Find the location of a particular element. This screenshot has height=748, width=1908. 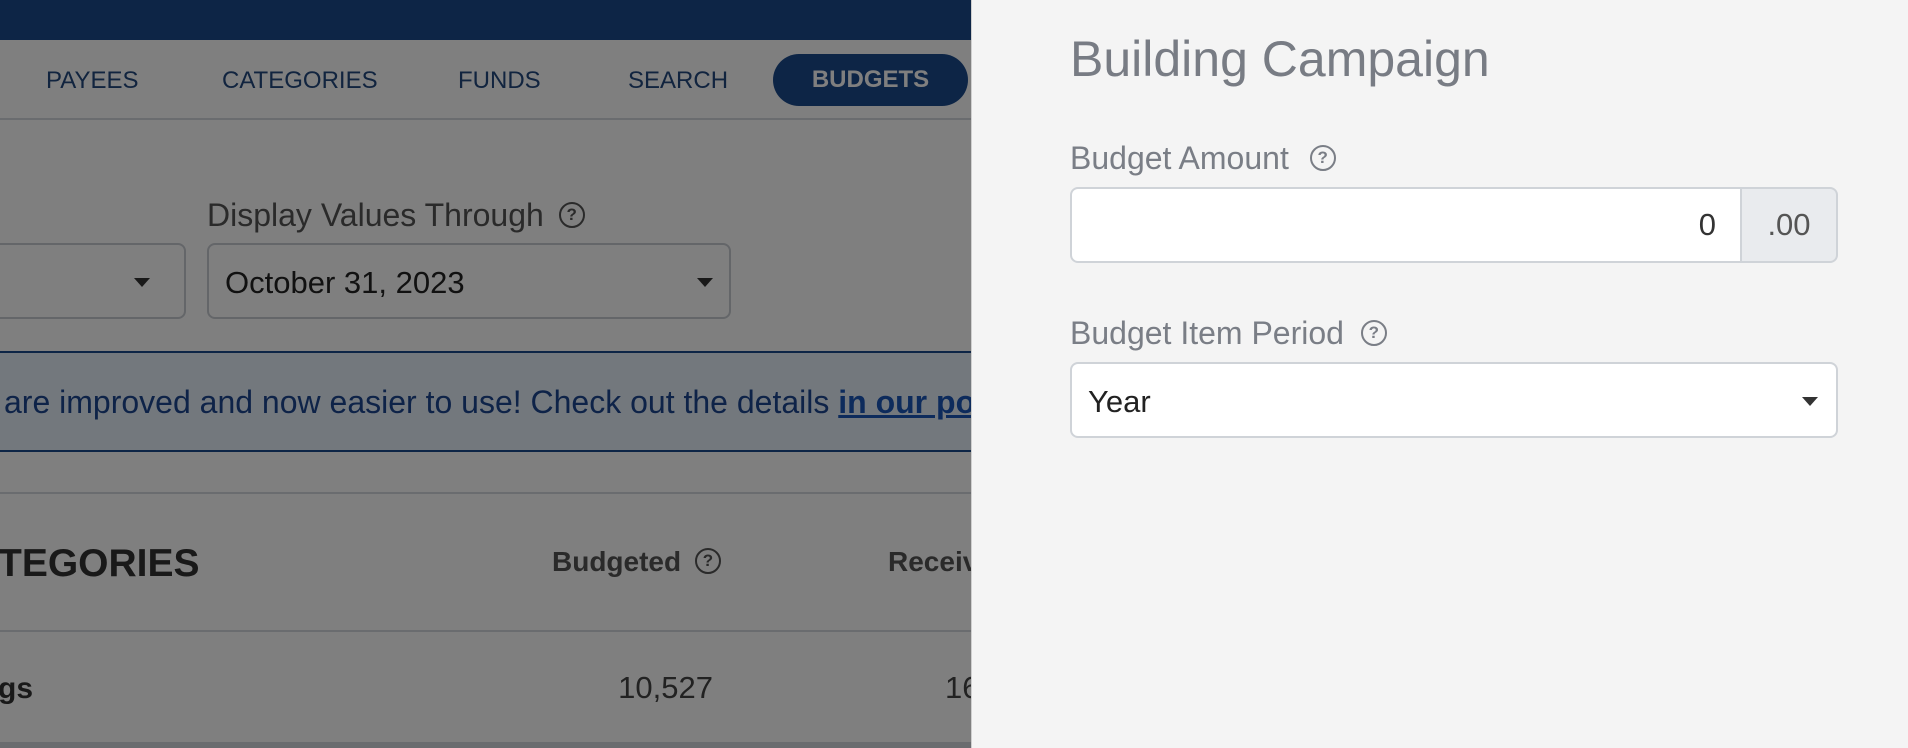

panel-title: Building Campaign is located at coordinates (1280, 59).